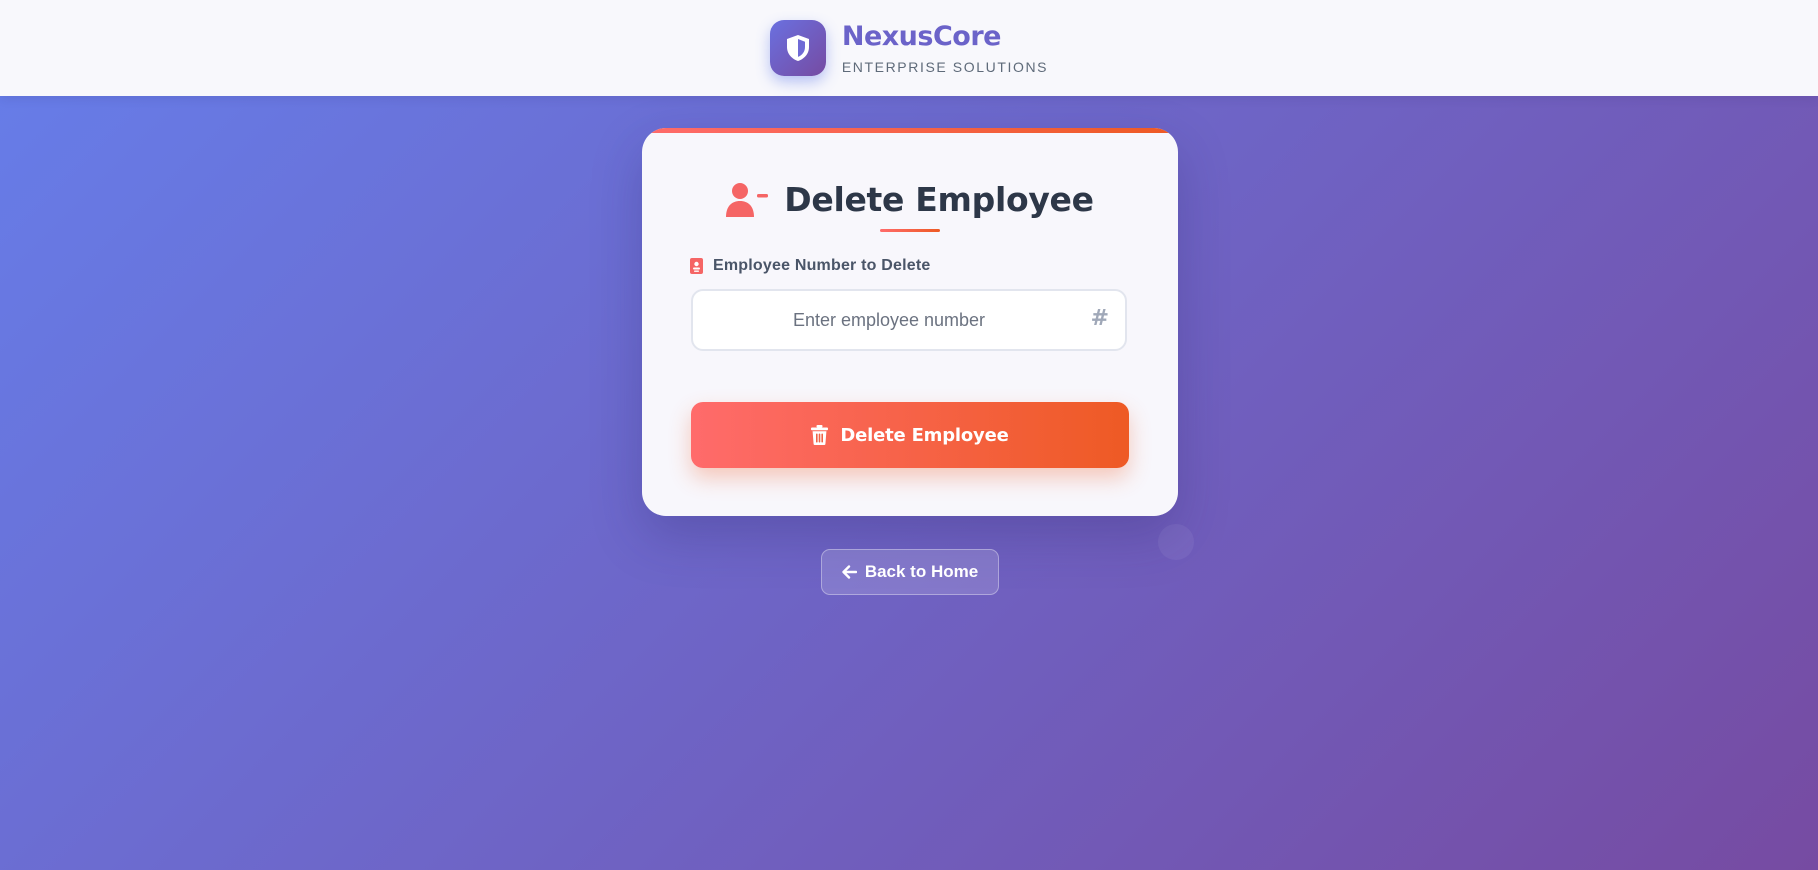 The height and width of the screenshot is (870, 1818). I want to click on brand-text: NexusCore ENTERPRISE SOLUTIONS, so click(945, 48).